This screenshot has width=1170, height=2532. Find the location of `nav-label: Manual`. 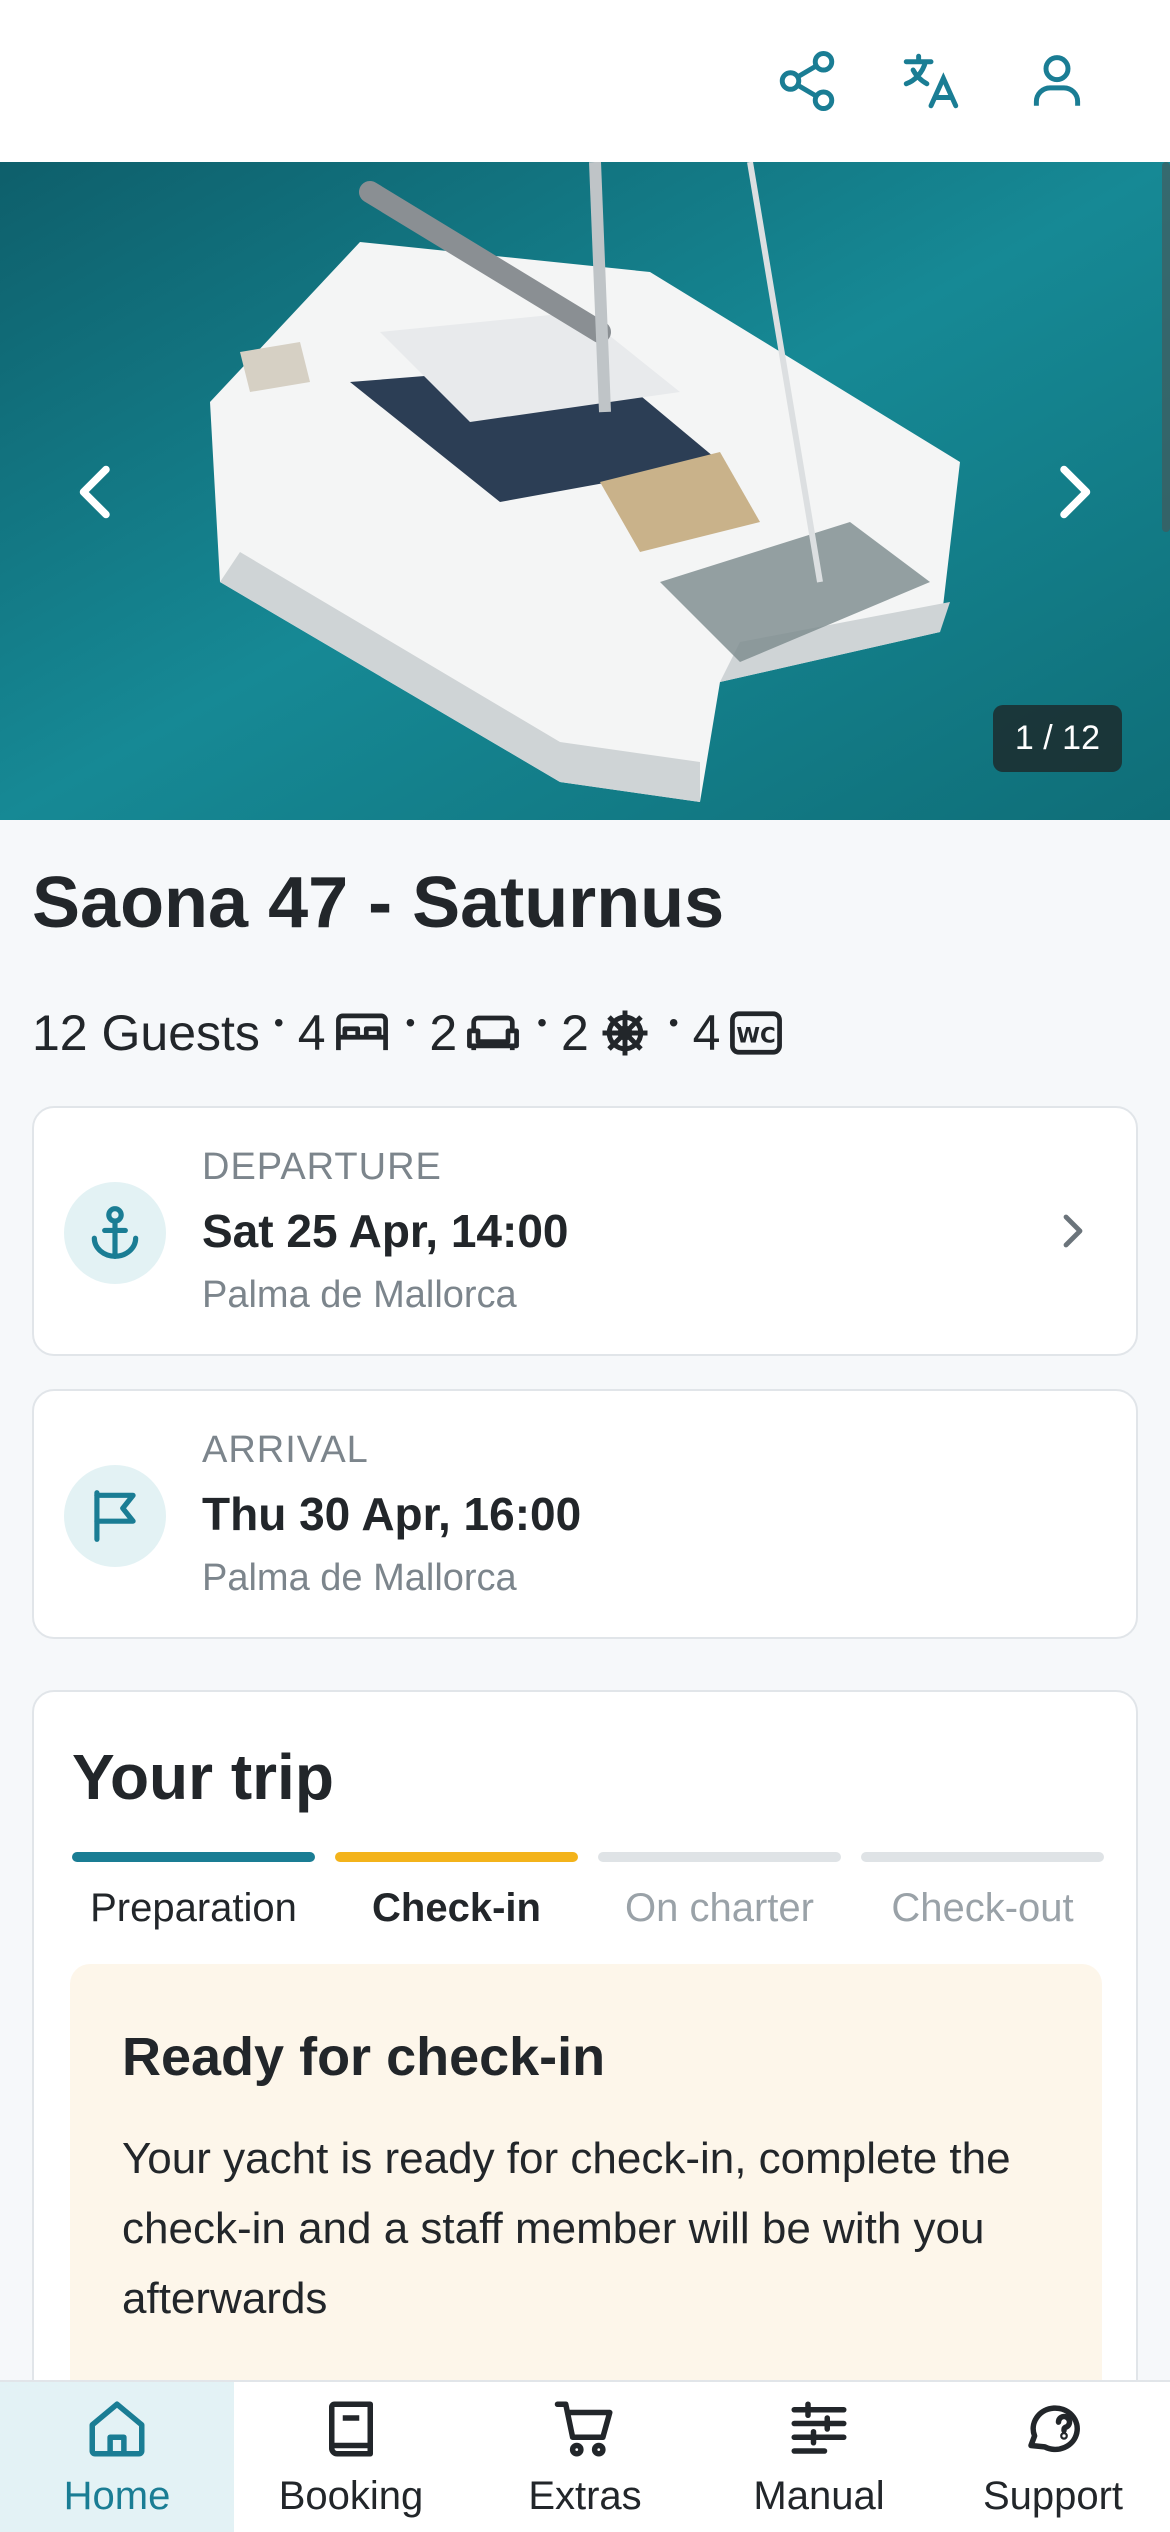

nav-label: Manual is located at coordinates (819, 2496).